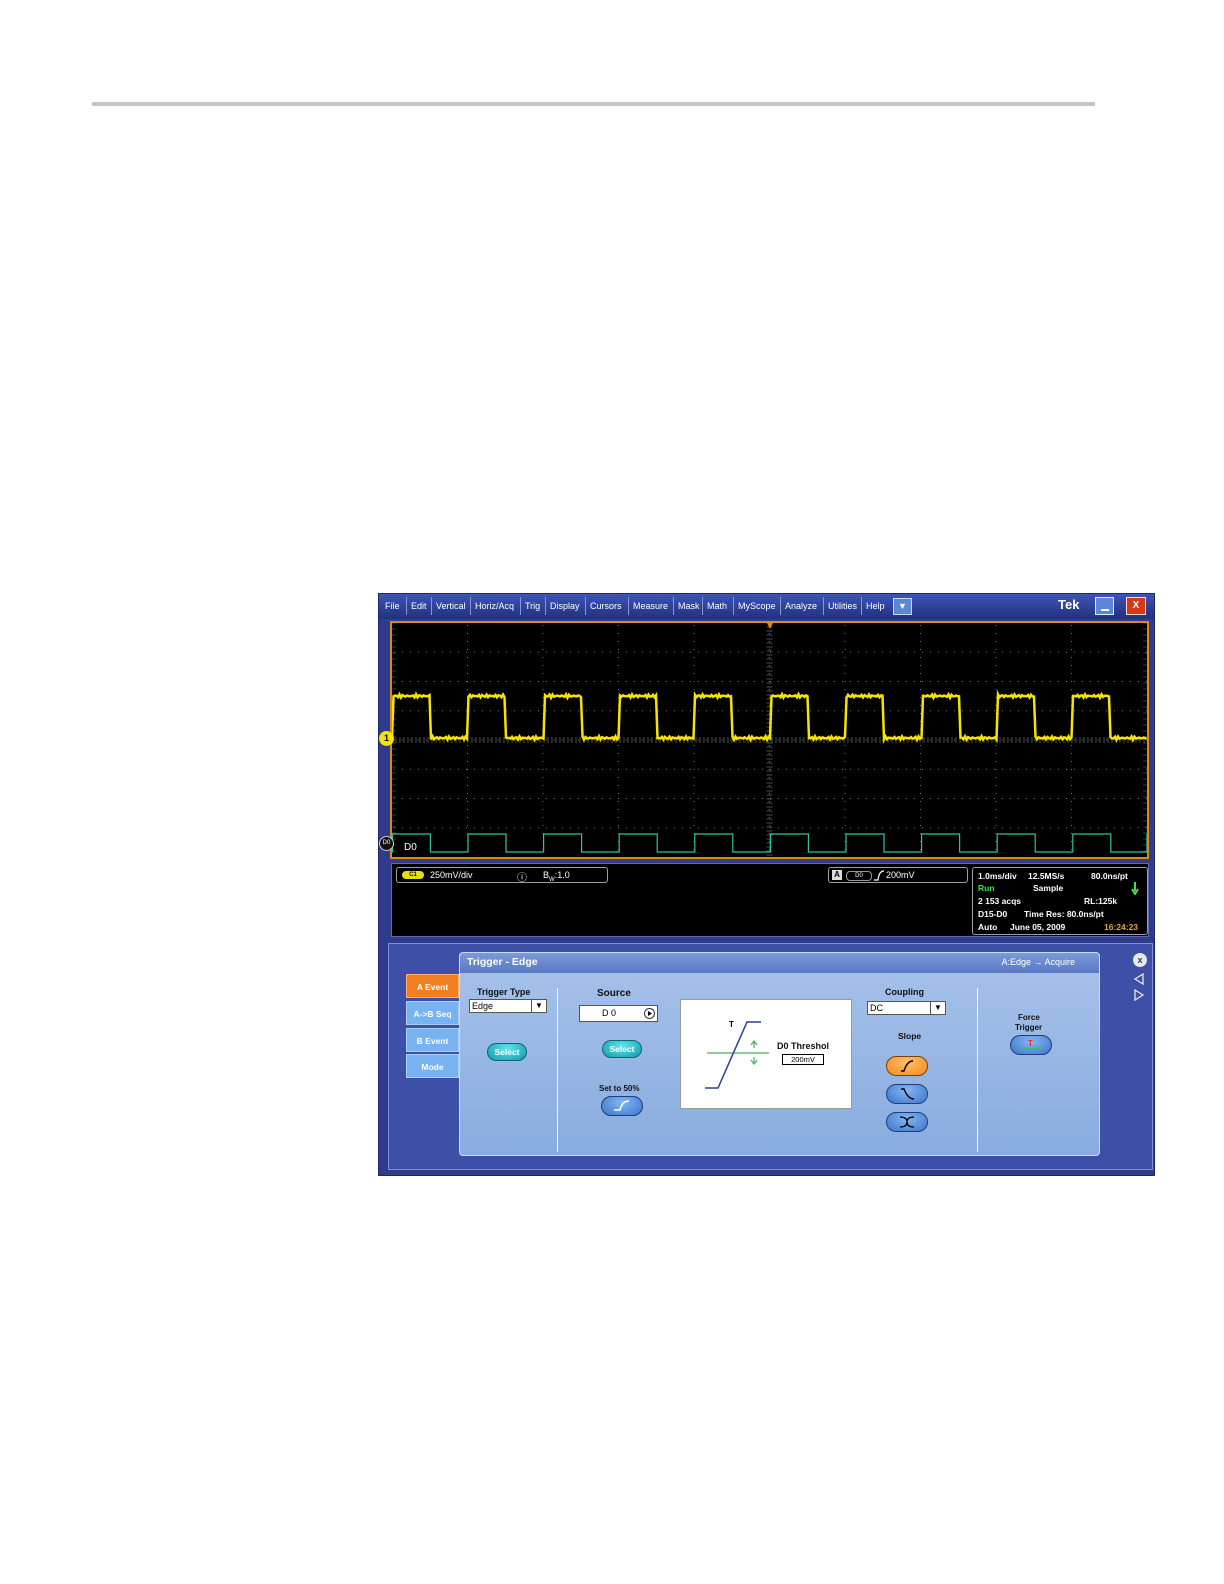  What do you see at coordinates (1048, 888) in the screenshot?
I see `acq-mode: Sample` at bounding box center [1048, 888].